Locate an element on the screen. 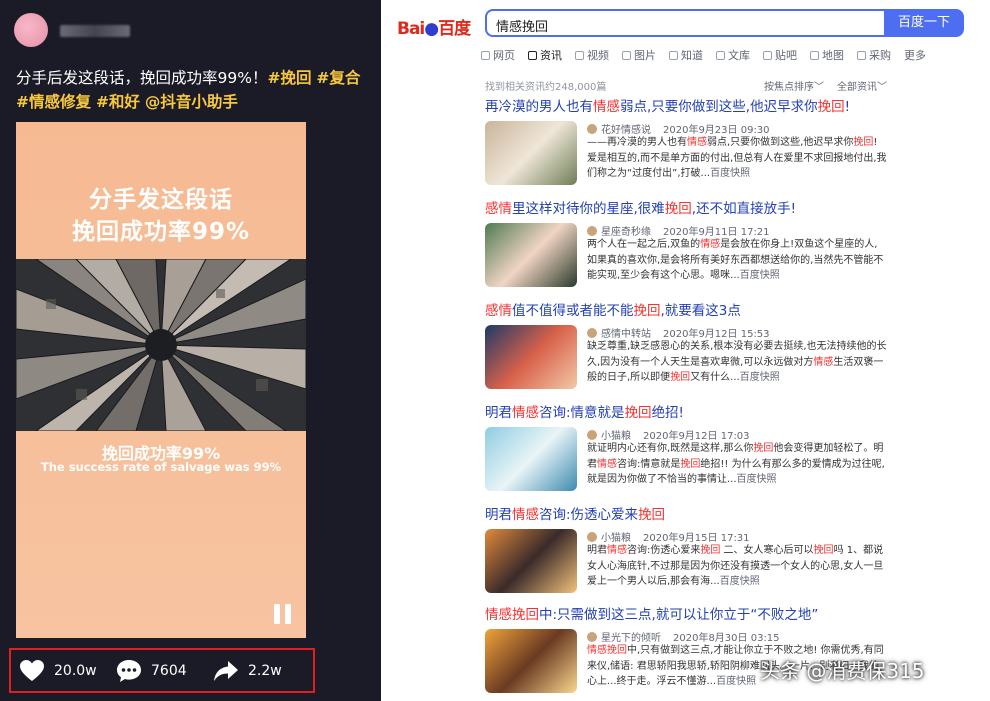 The image size is (990, 701). abstract-text: 就证明内心还有你,既然是这样,那么你 is located at coordinates (670, 448).